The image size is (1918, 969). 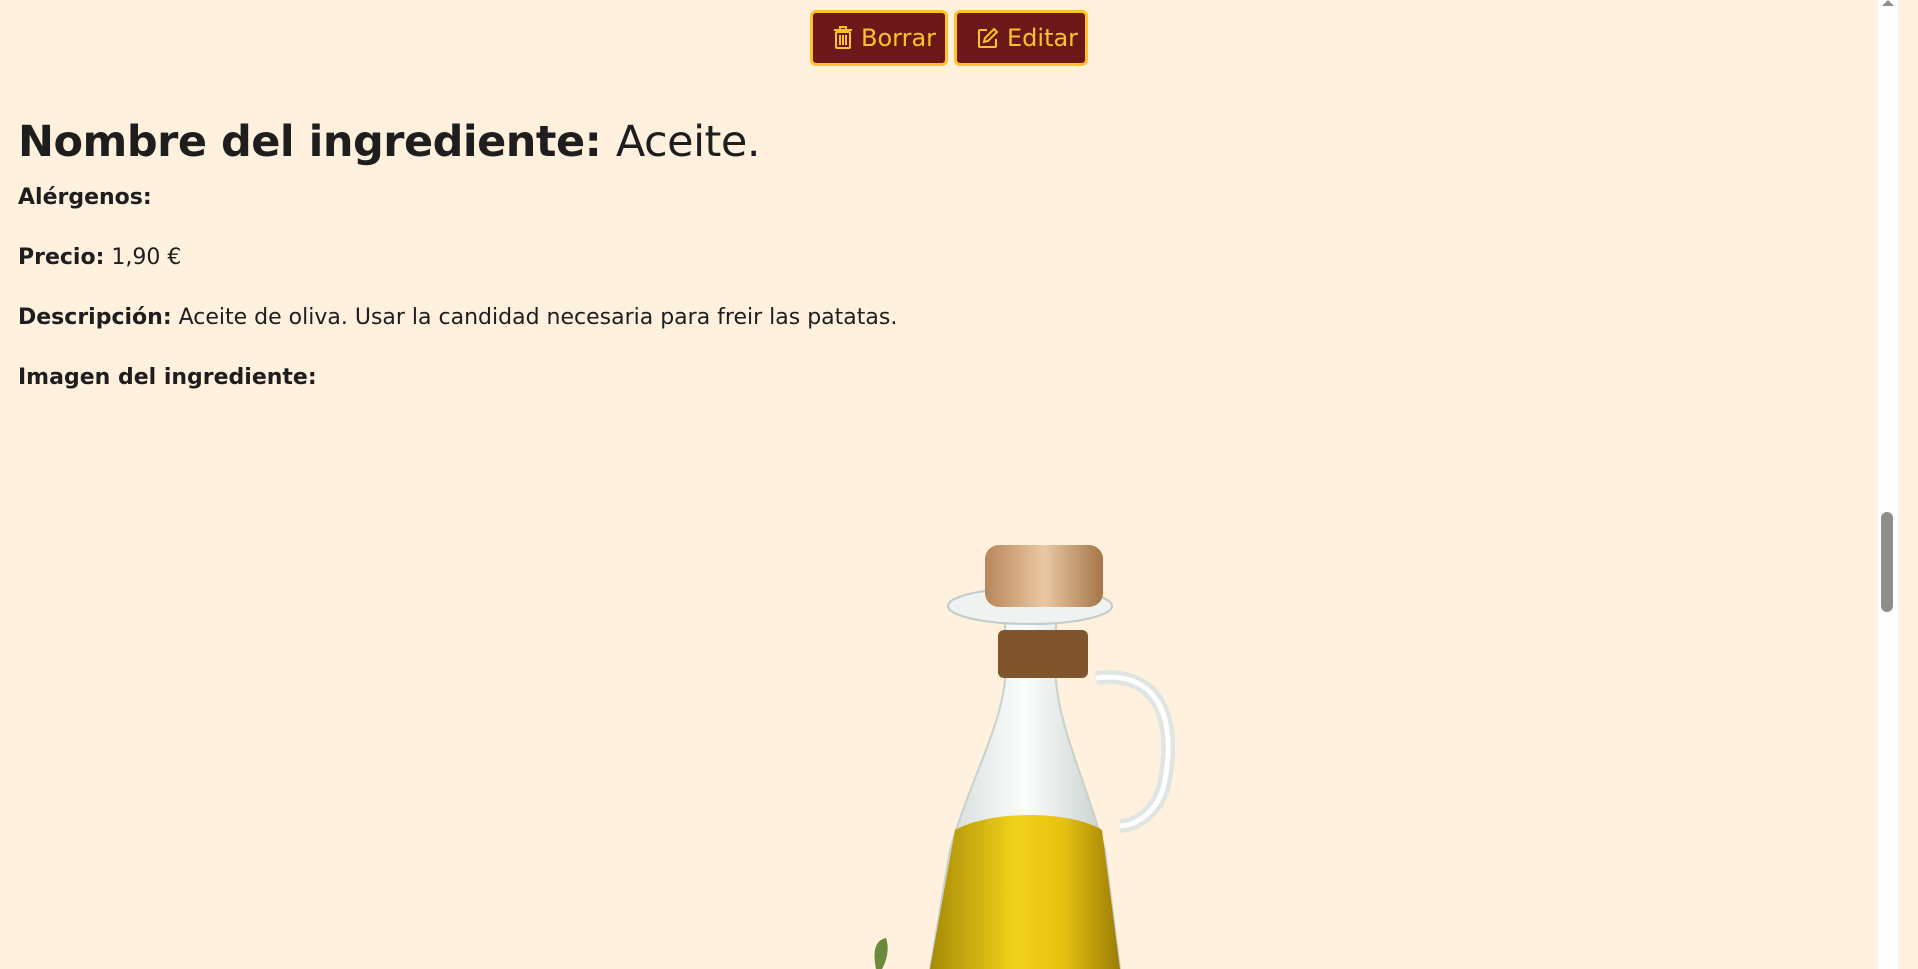 What do you see at coordinates (1888, 3) in the screenshot?
I see `scroll-up-arrow-icon` at bounding box center [1888, 3].